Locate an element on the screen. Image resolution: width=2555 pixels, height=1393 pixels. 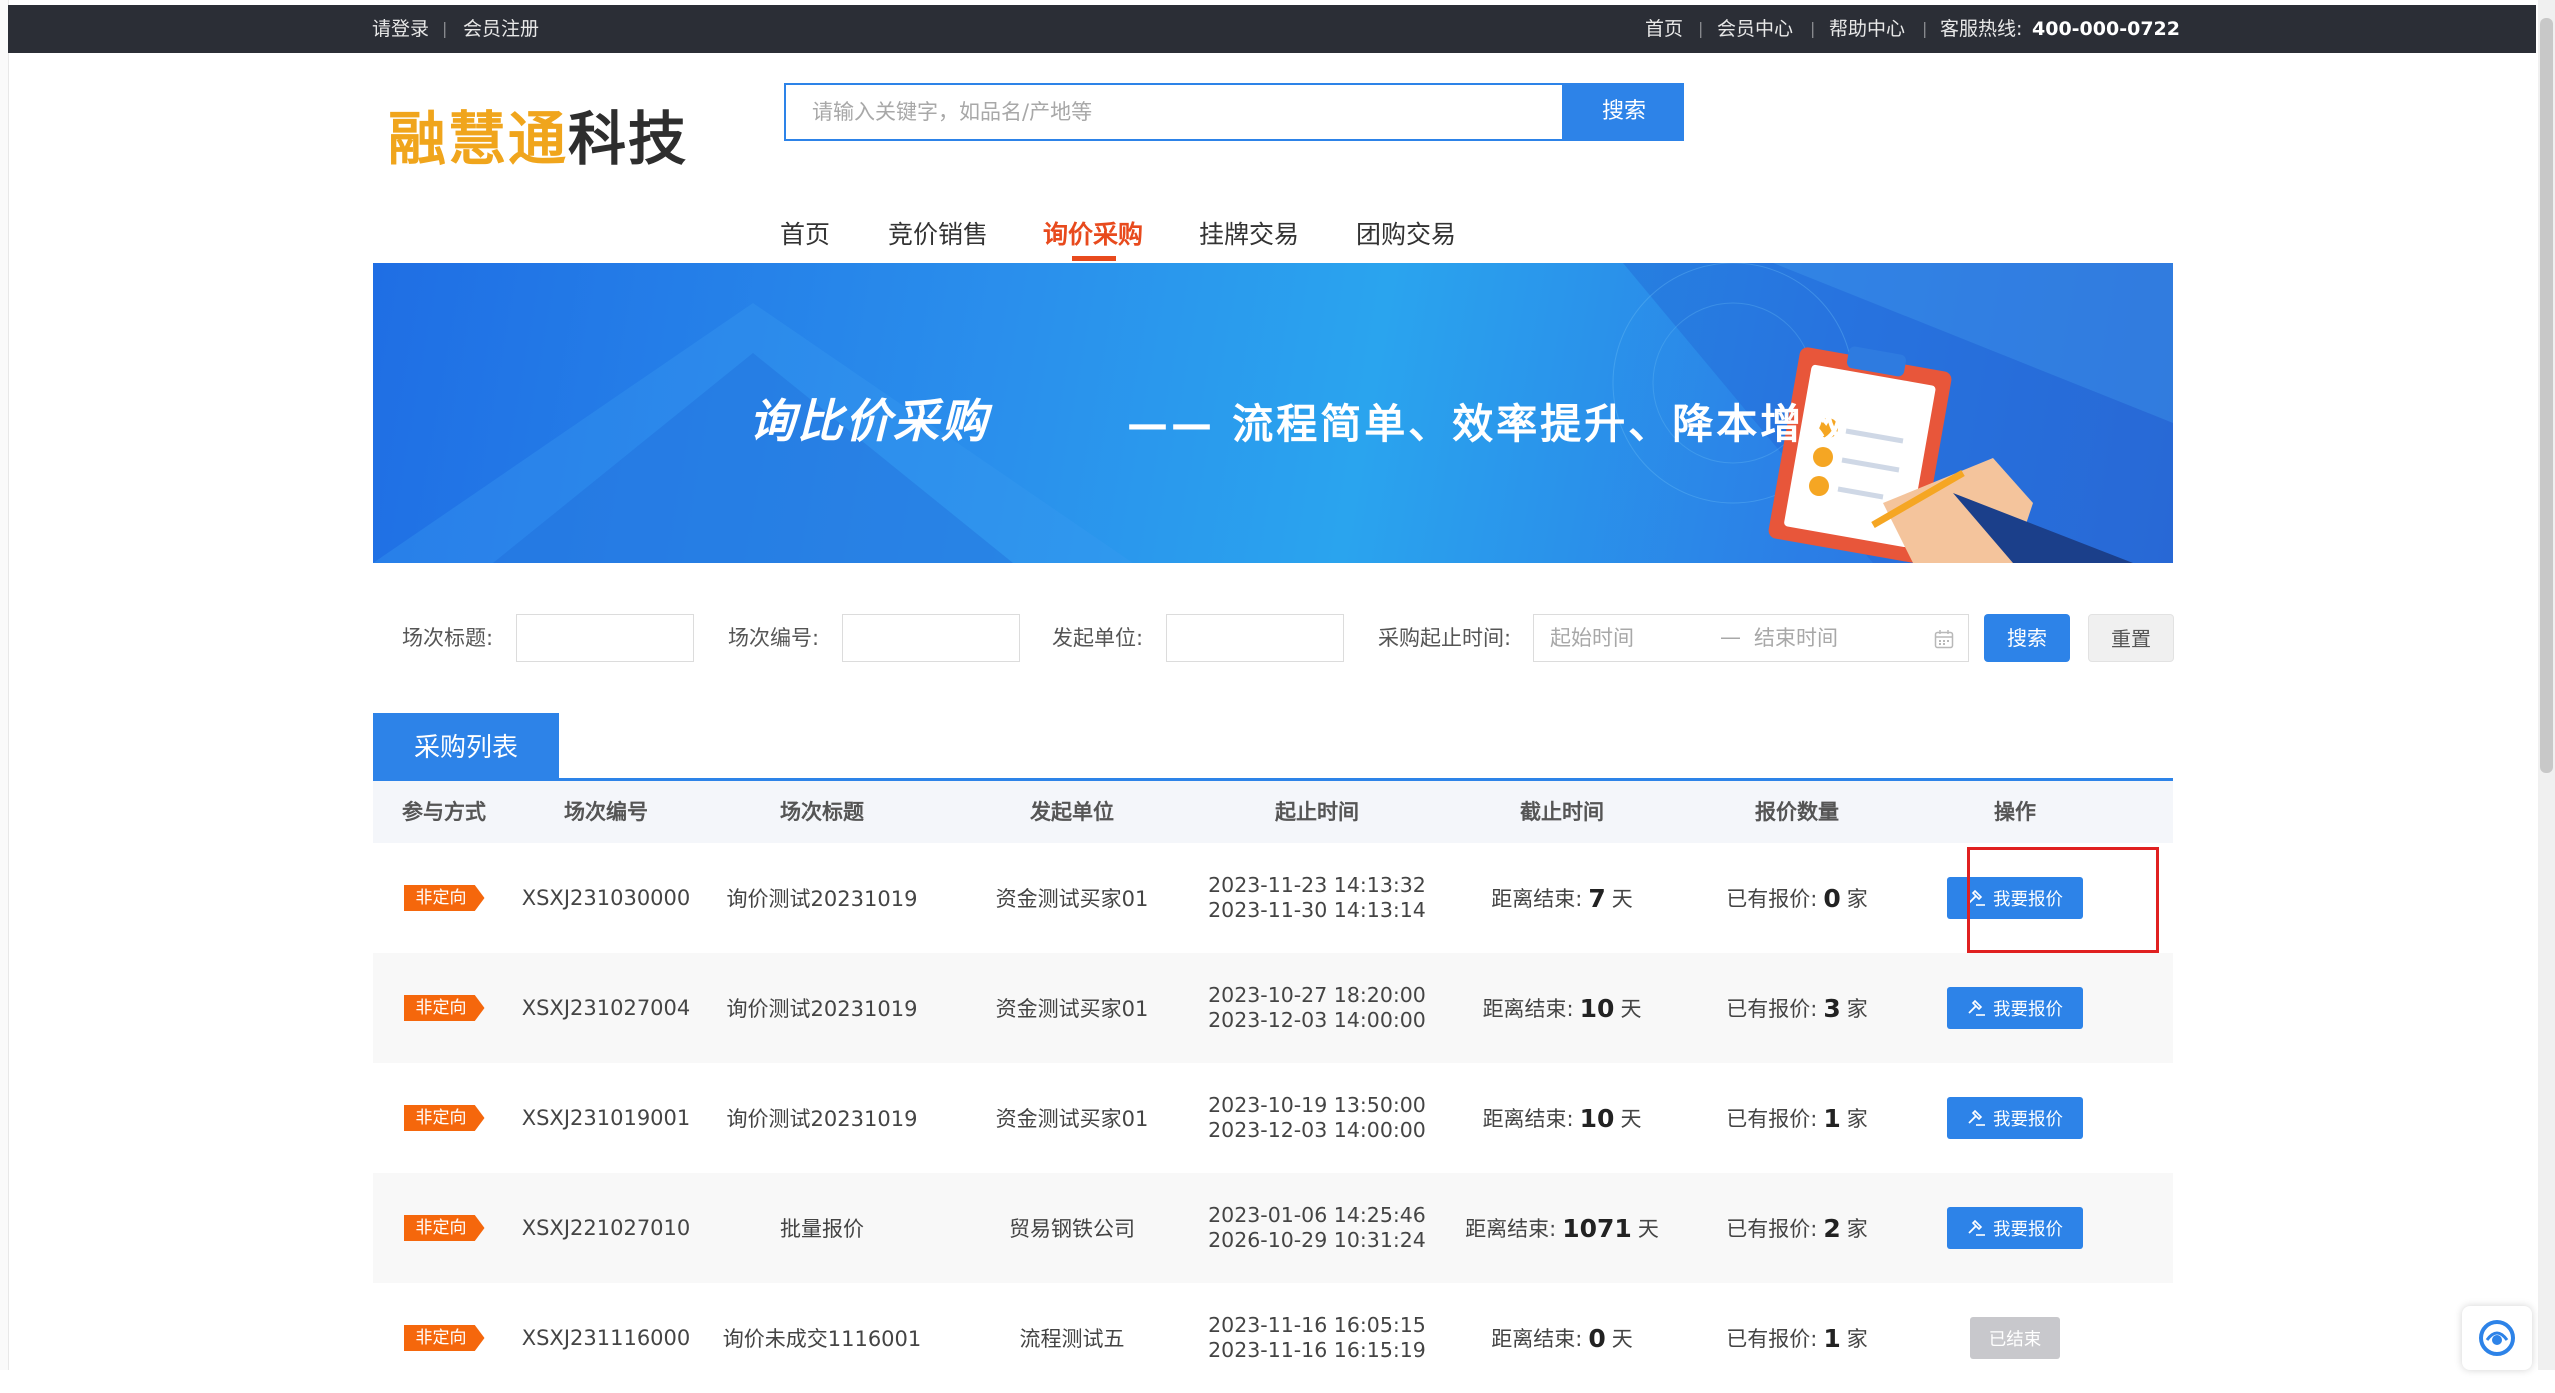
time-range-cell: 2023-11-16 16:05:15 2023-11-16 16:15:19 is located at coordinates (1317, 1338).